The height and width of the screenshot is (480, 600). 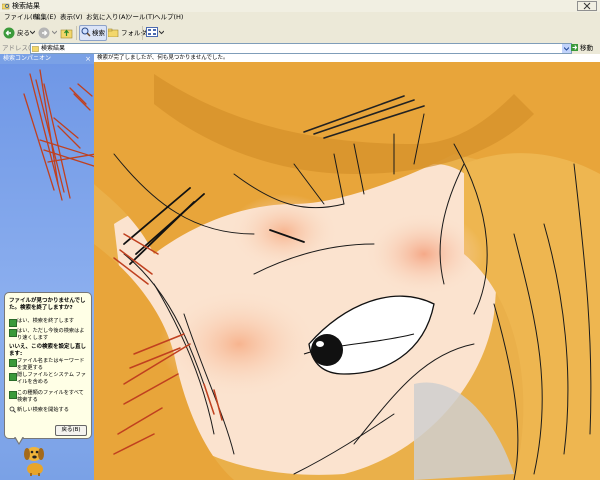 What do you see at coordinates (48, 350) in the screenshot?
I see `refine-heading: いいえ、この検索を設定し直します:` at bounding box center [48, 350].